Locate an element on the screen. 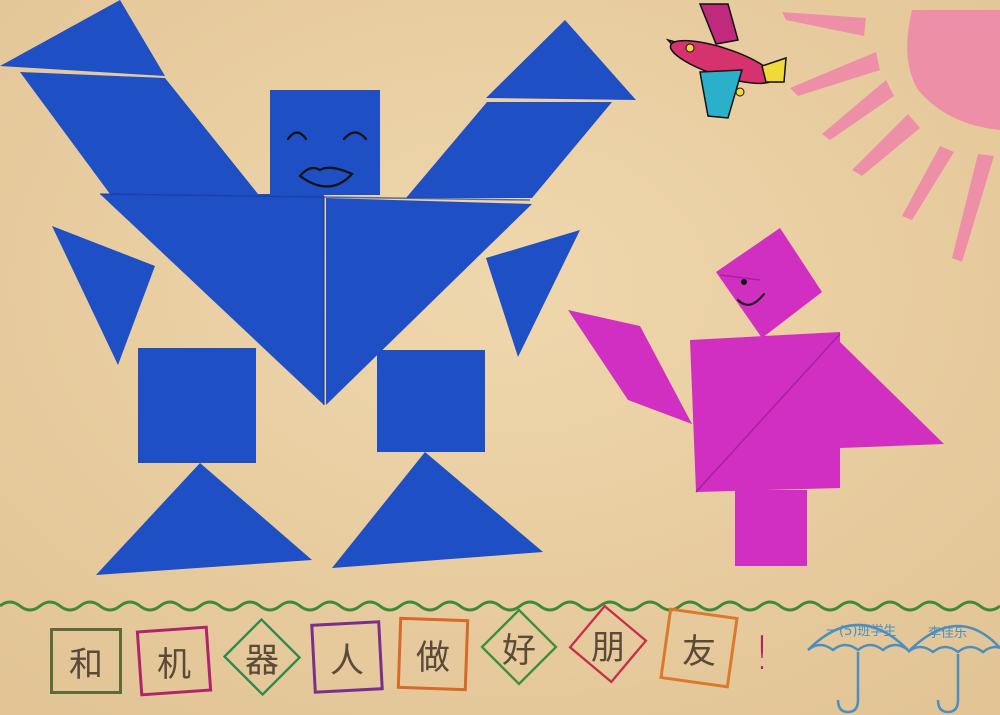 The height and width of the screenshot is (715, 1000). caption-char-box: 做 is located at coordinates (433, 654).